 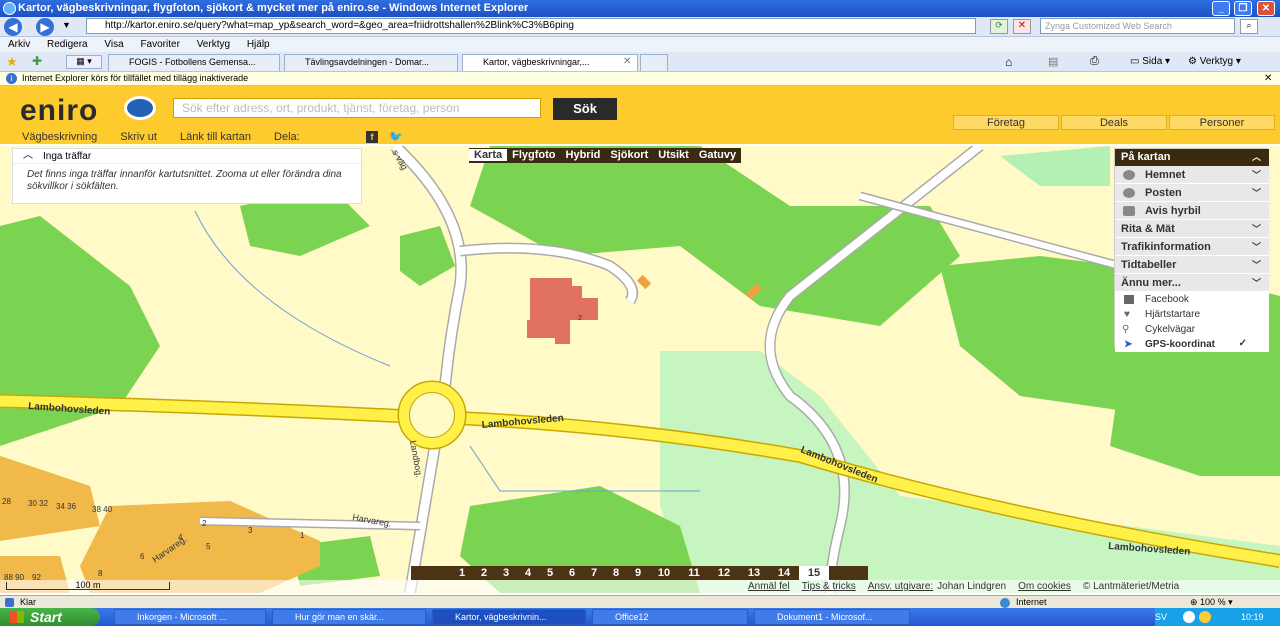 What do you see at coordinates (67, 44) in the screenshot?
I see `menu-redigera: Redigera` at bounding box center [67, 44].